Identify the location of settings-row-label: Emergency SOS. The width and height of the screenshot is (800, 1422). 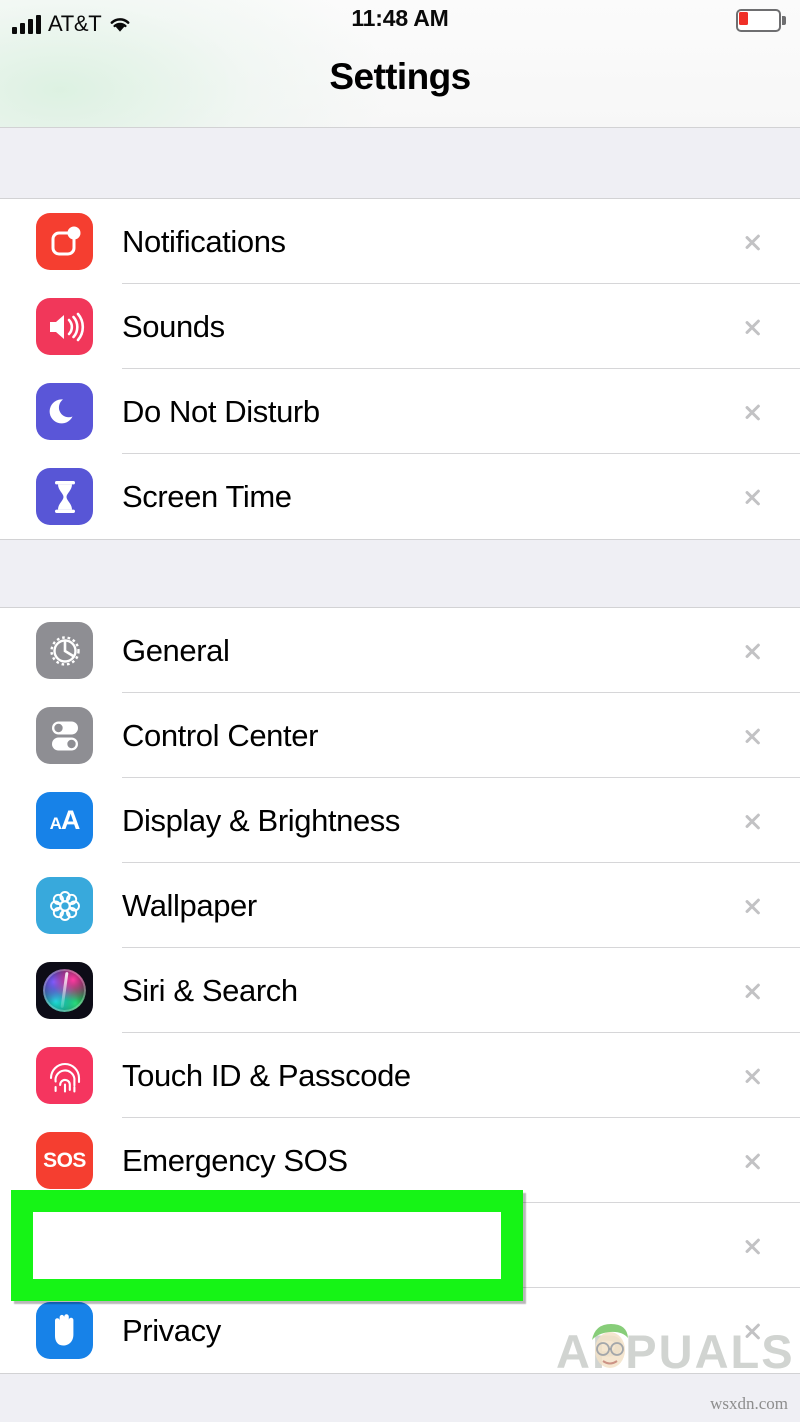
(235, 1160).